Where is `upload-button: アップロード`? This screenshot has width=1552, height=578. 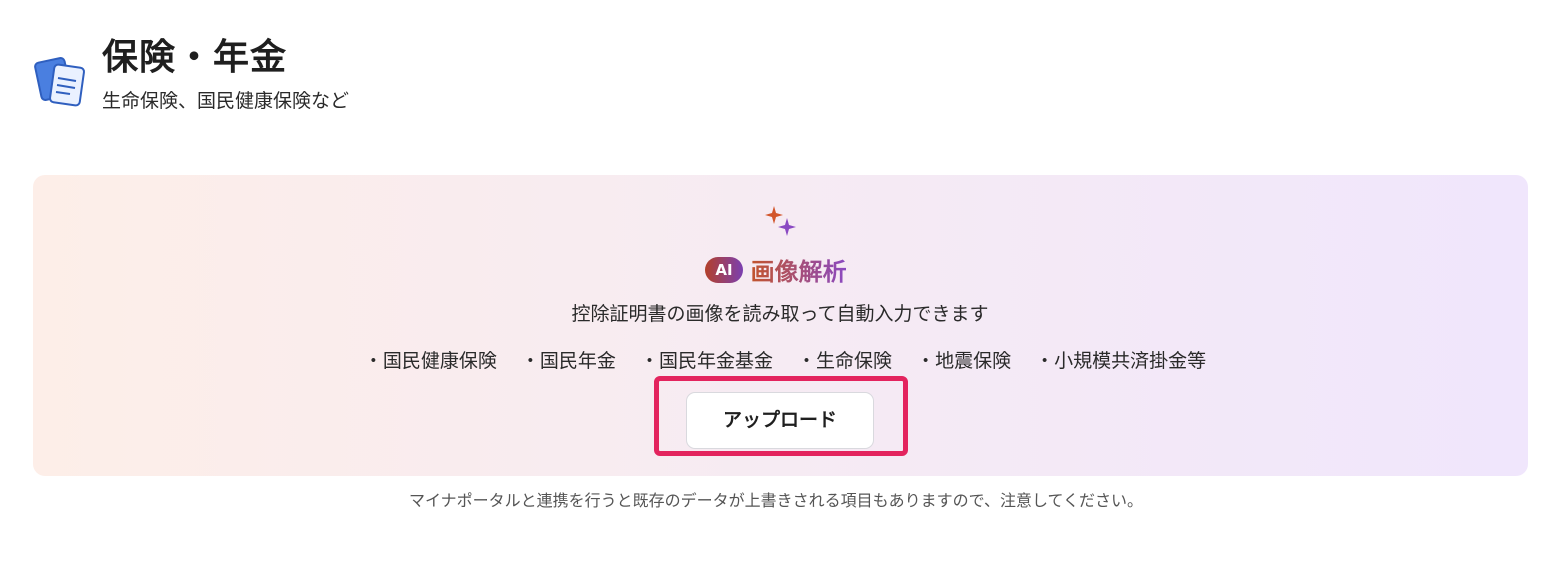
upload-button: アップロード is located at coordinates (780, 420).